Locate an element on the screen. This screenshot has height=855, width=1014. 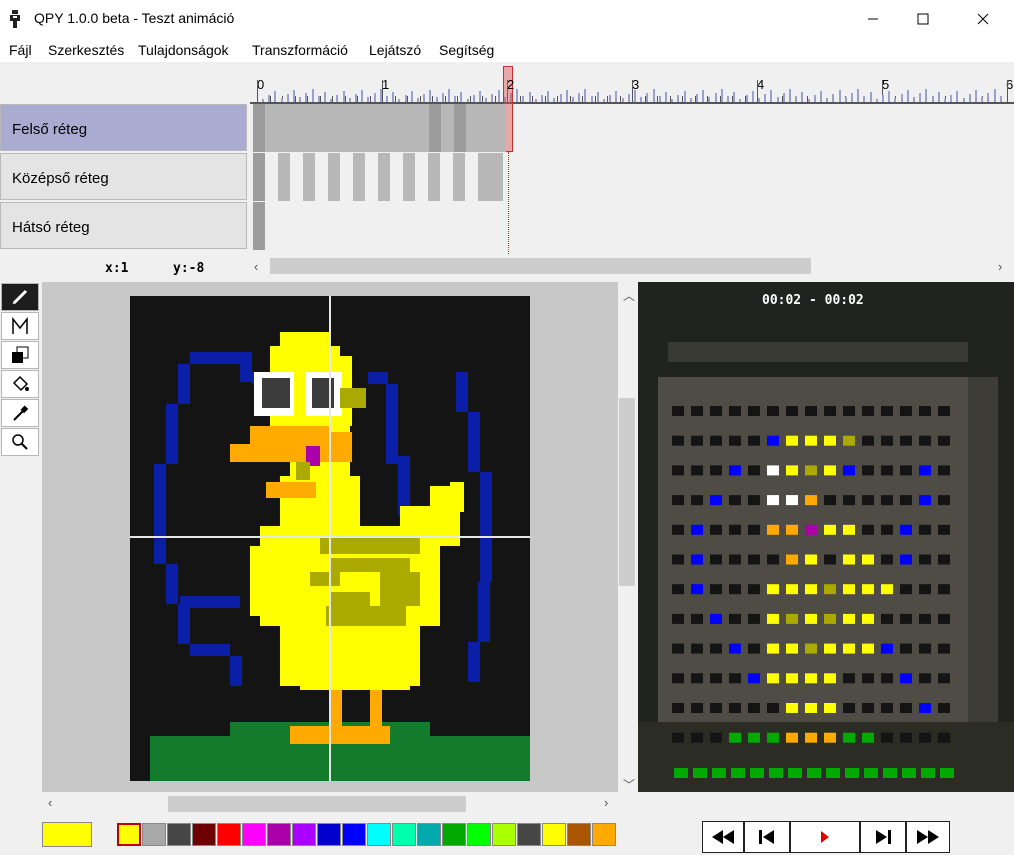
canvas-vscrollbar is located at coordinates (627, 492).